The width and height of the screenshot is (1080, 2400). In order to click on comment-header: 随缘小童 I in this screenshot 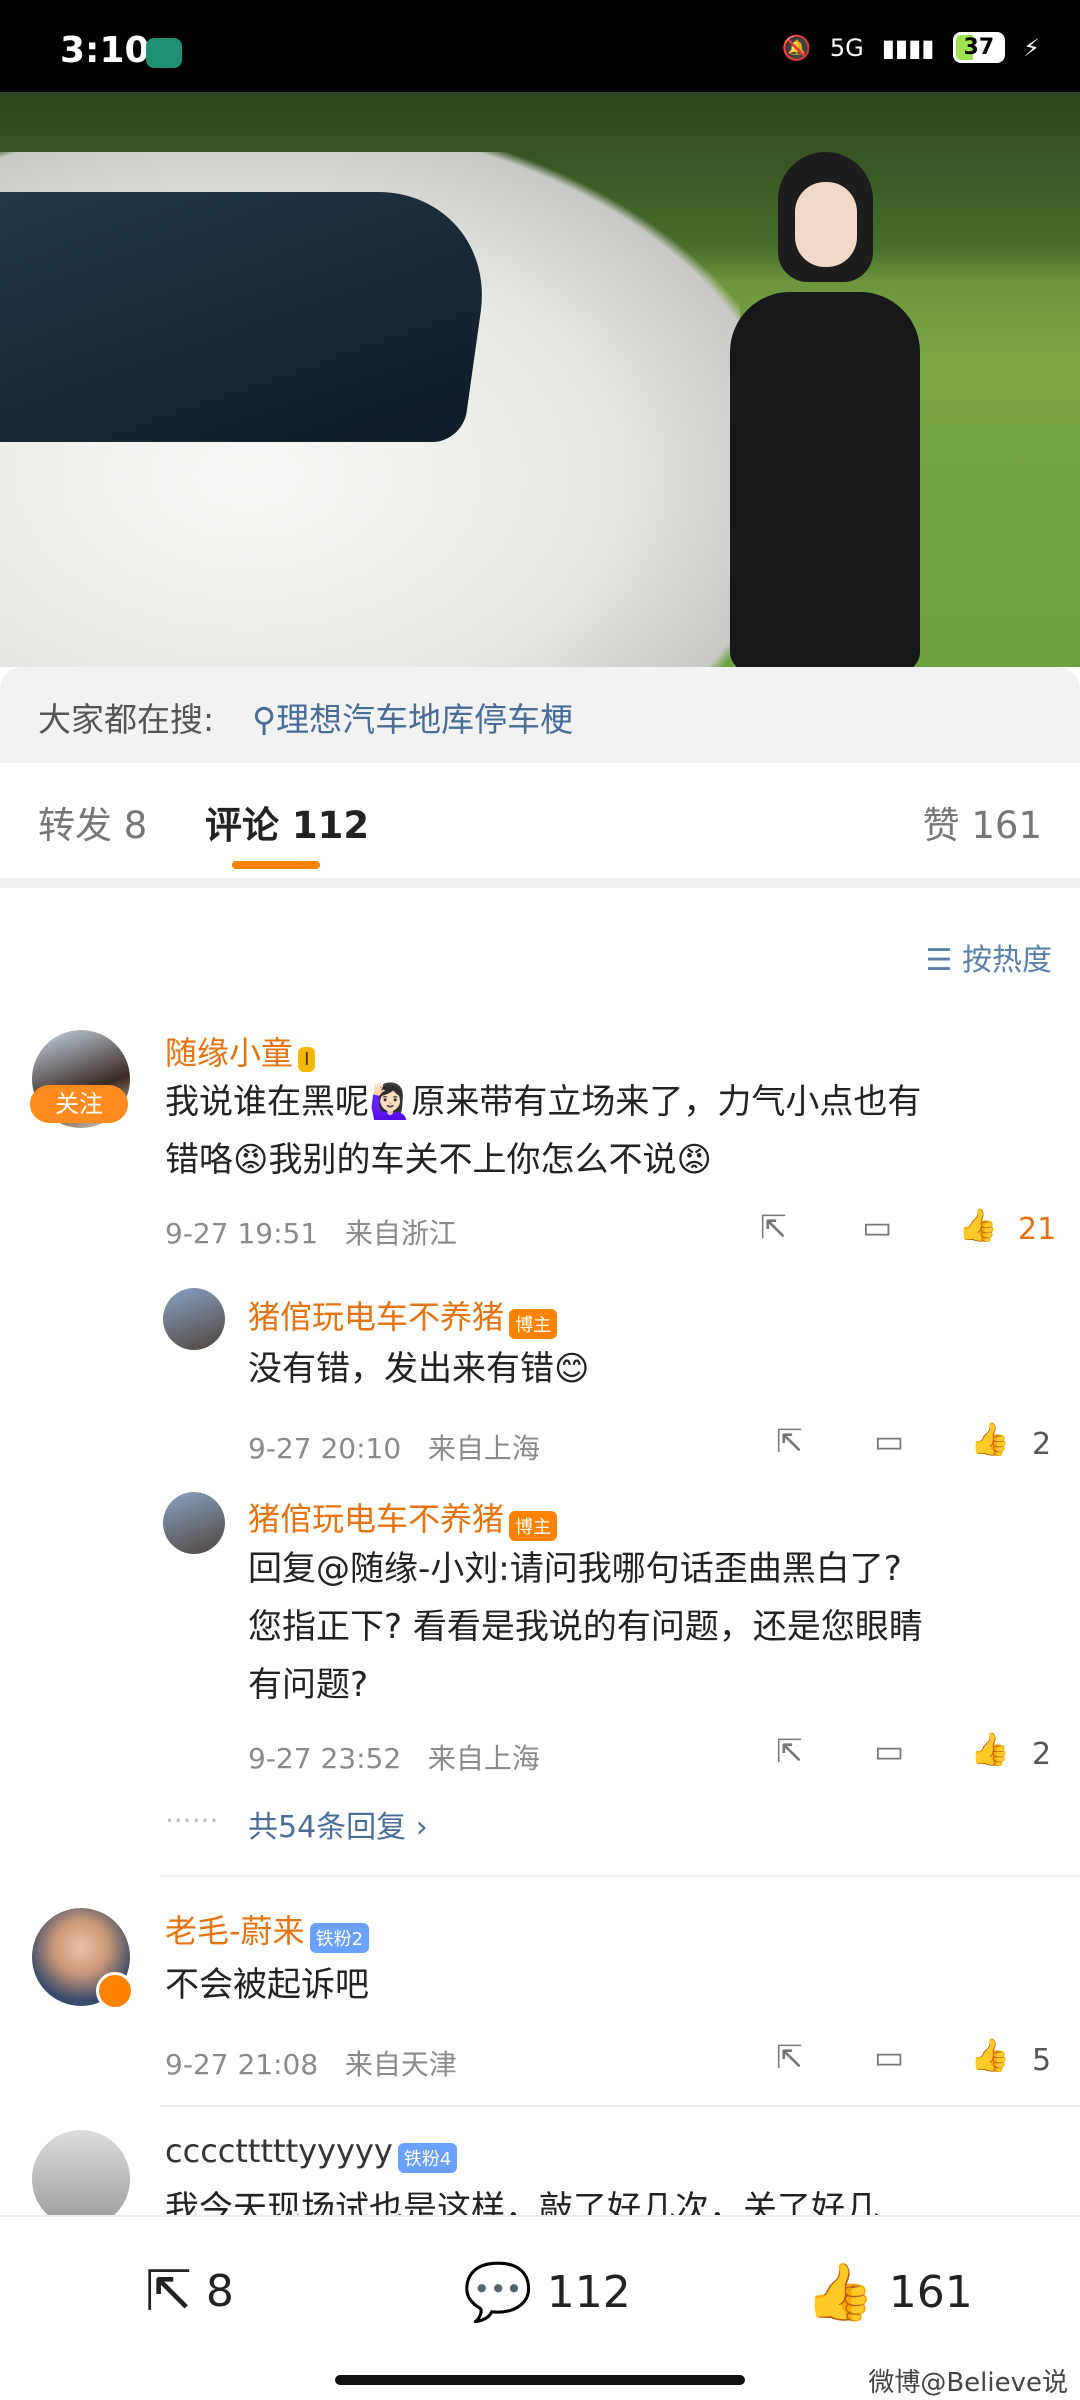, I will do `click(240, 1051)`.